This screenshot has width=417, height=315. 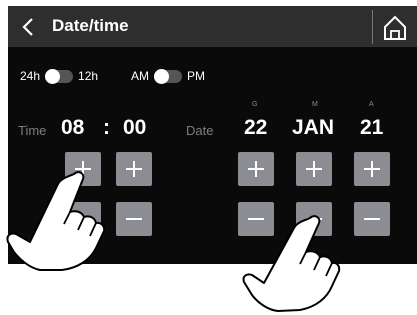 I want to click on minutes-decrease-button, so click(x=134, y=219).